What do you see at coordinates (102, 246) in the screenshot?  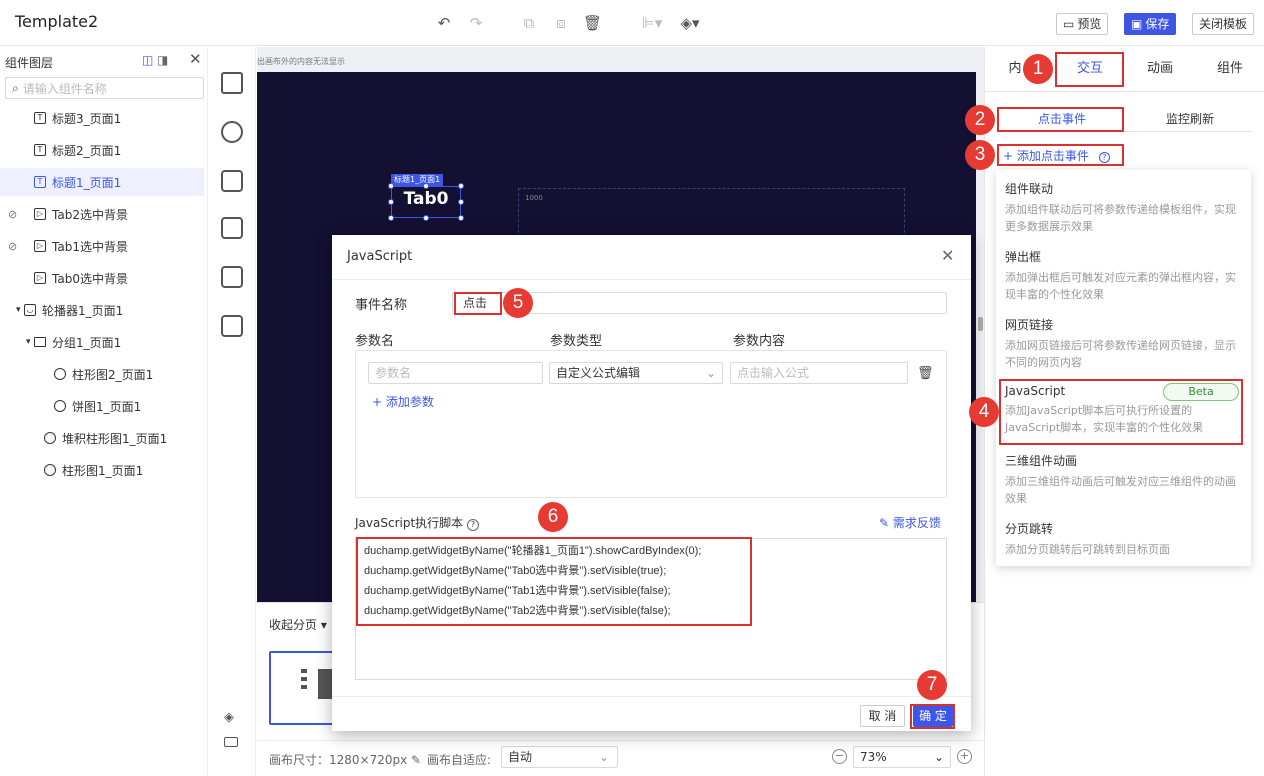 I see `layer-item: ⊘ ▷ Tab1选中背景` at bounding box center [102, 246].